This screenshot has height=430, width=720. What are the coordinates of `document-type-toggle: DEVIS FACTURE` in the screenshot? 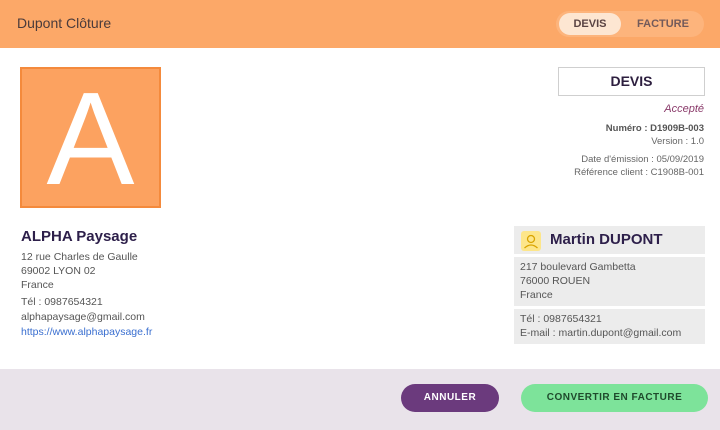 It's located at (630, 24).